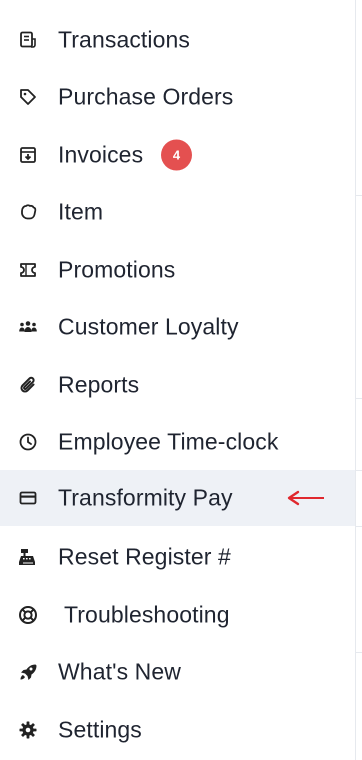  Describe the element at coordinates (177, 730) in the screenshot. I see `menu-item-settings: Settings` at that location.